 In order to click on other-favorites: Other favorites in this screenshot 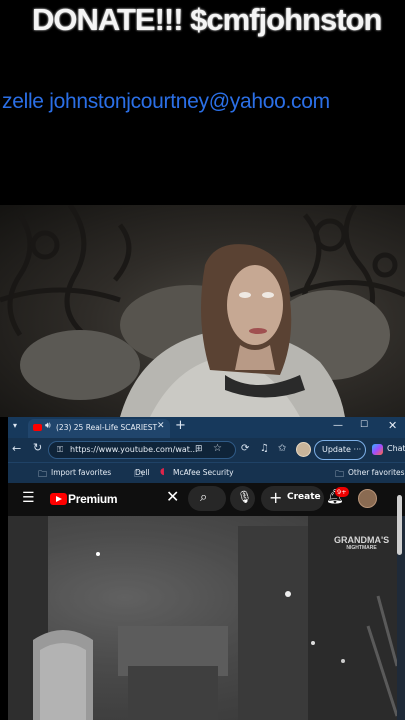, I will do `click(376, 472)`.